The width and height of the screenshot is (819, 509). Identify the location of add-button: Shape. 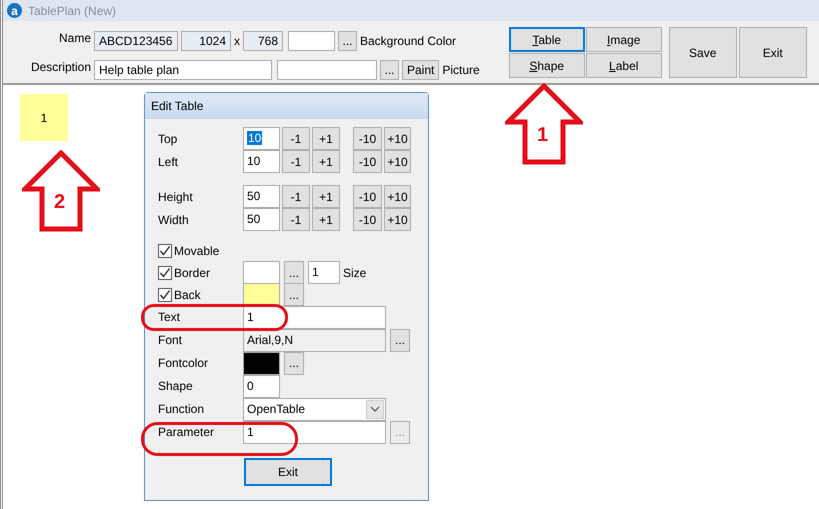
(546, 65).